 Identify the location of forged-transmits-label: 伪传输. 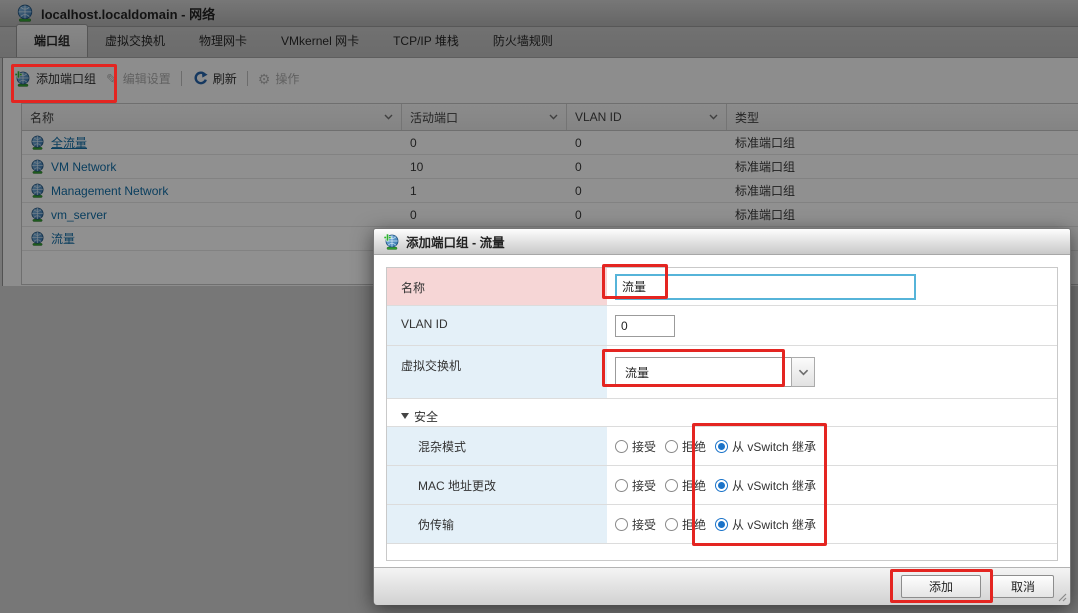
(497, 524).